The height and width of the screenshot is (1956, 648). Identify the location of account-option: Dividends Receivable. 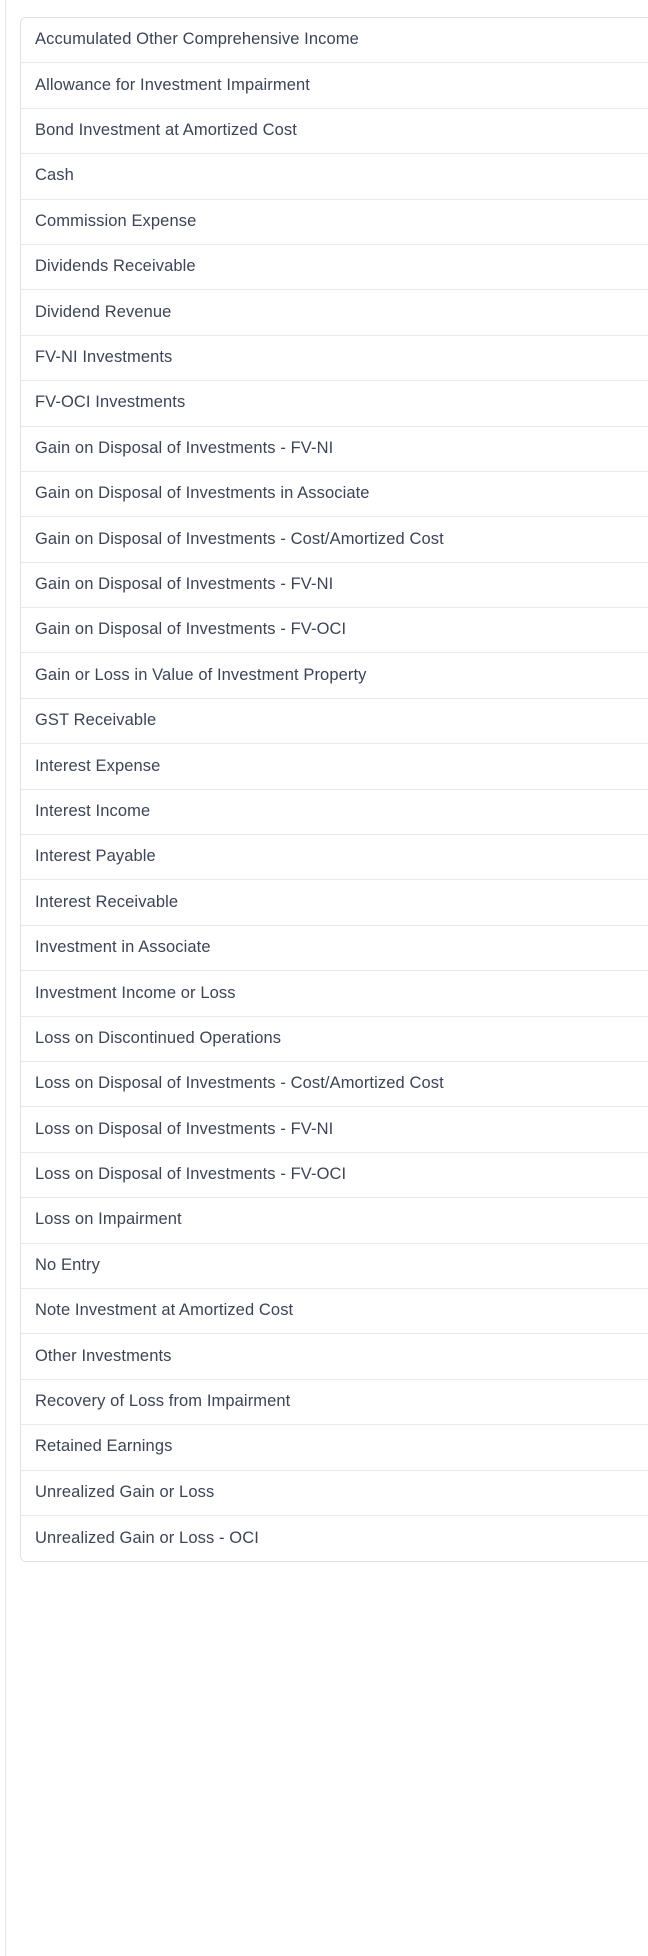
(334, 267).